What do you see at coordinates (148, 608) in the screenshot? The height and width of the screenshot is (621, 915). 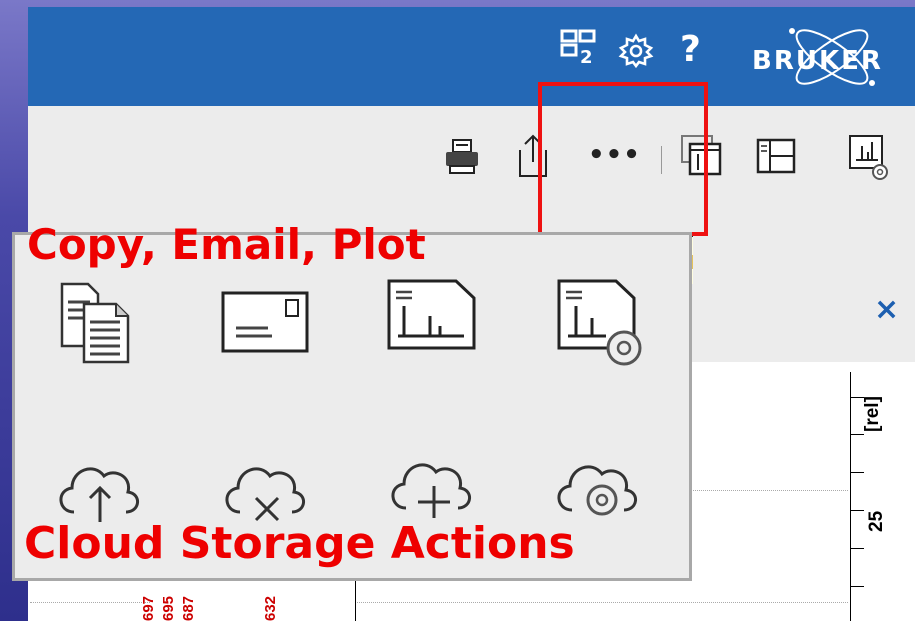 I see `peak-label: 697` at bounding box center [148, 608].